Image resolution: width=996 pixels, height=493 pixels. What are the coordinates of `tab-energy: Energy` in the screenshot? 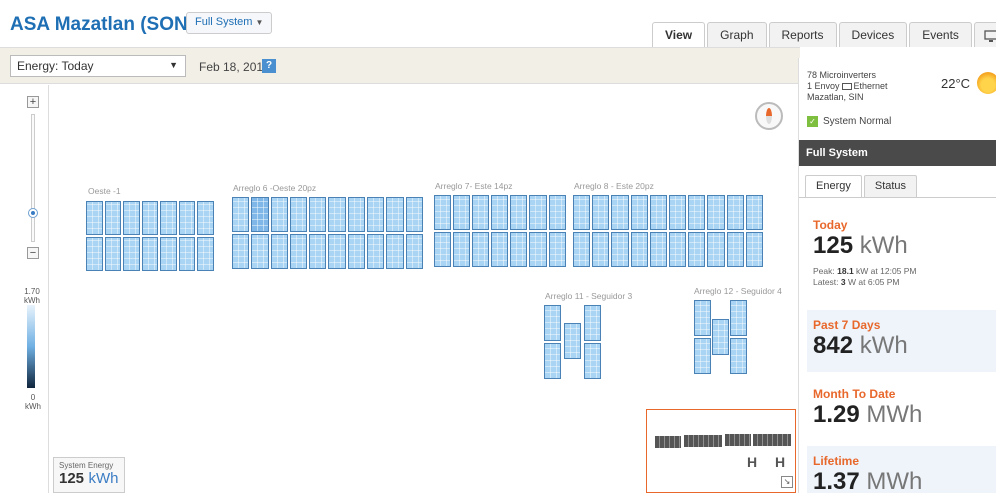 It's located at (833, 186).